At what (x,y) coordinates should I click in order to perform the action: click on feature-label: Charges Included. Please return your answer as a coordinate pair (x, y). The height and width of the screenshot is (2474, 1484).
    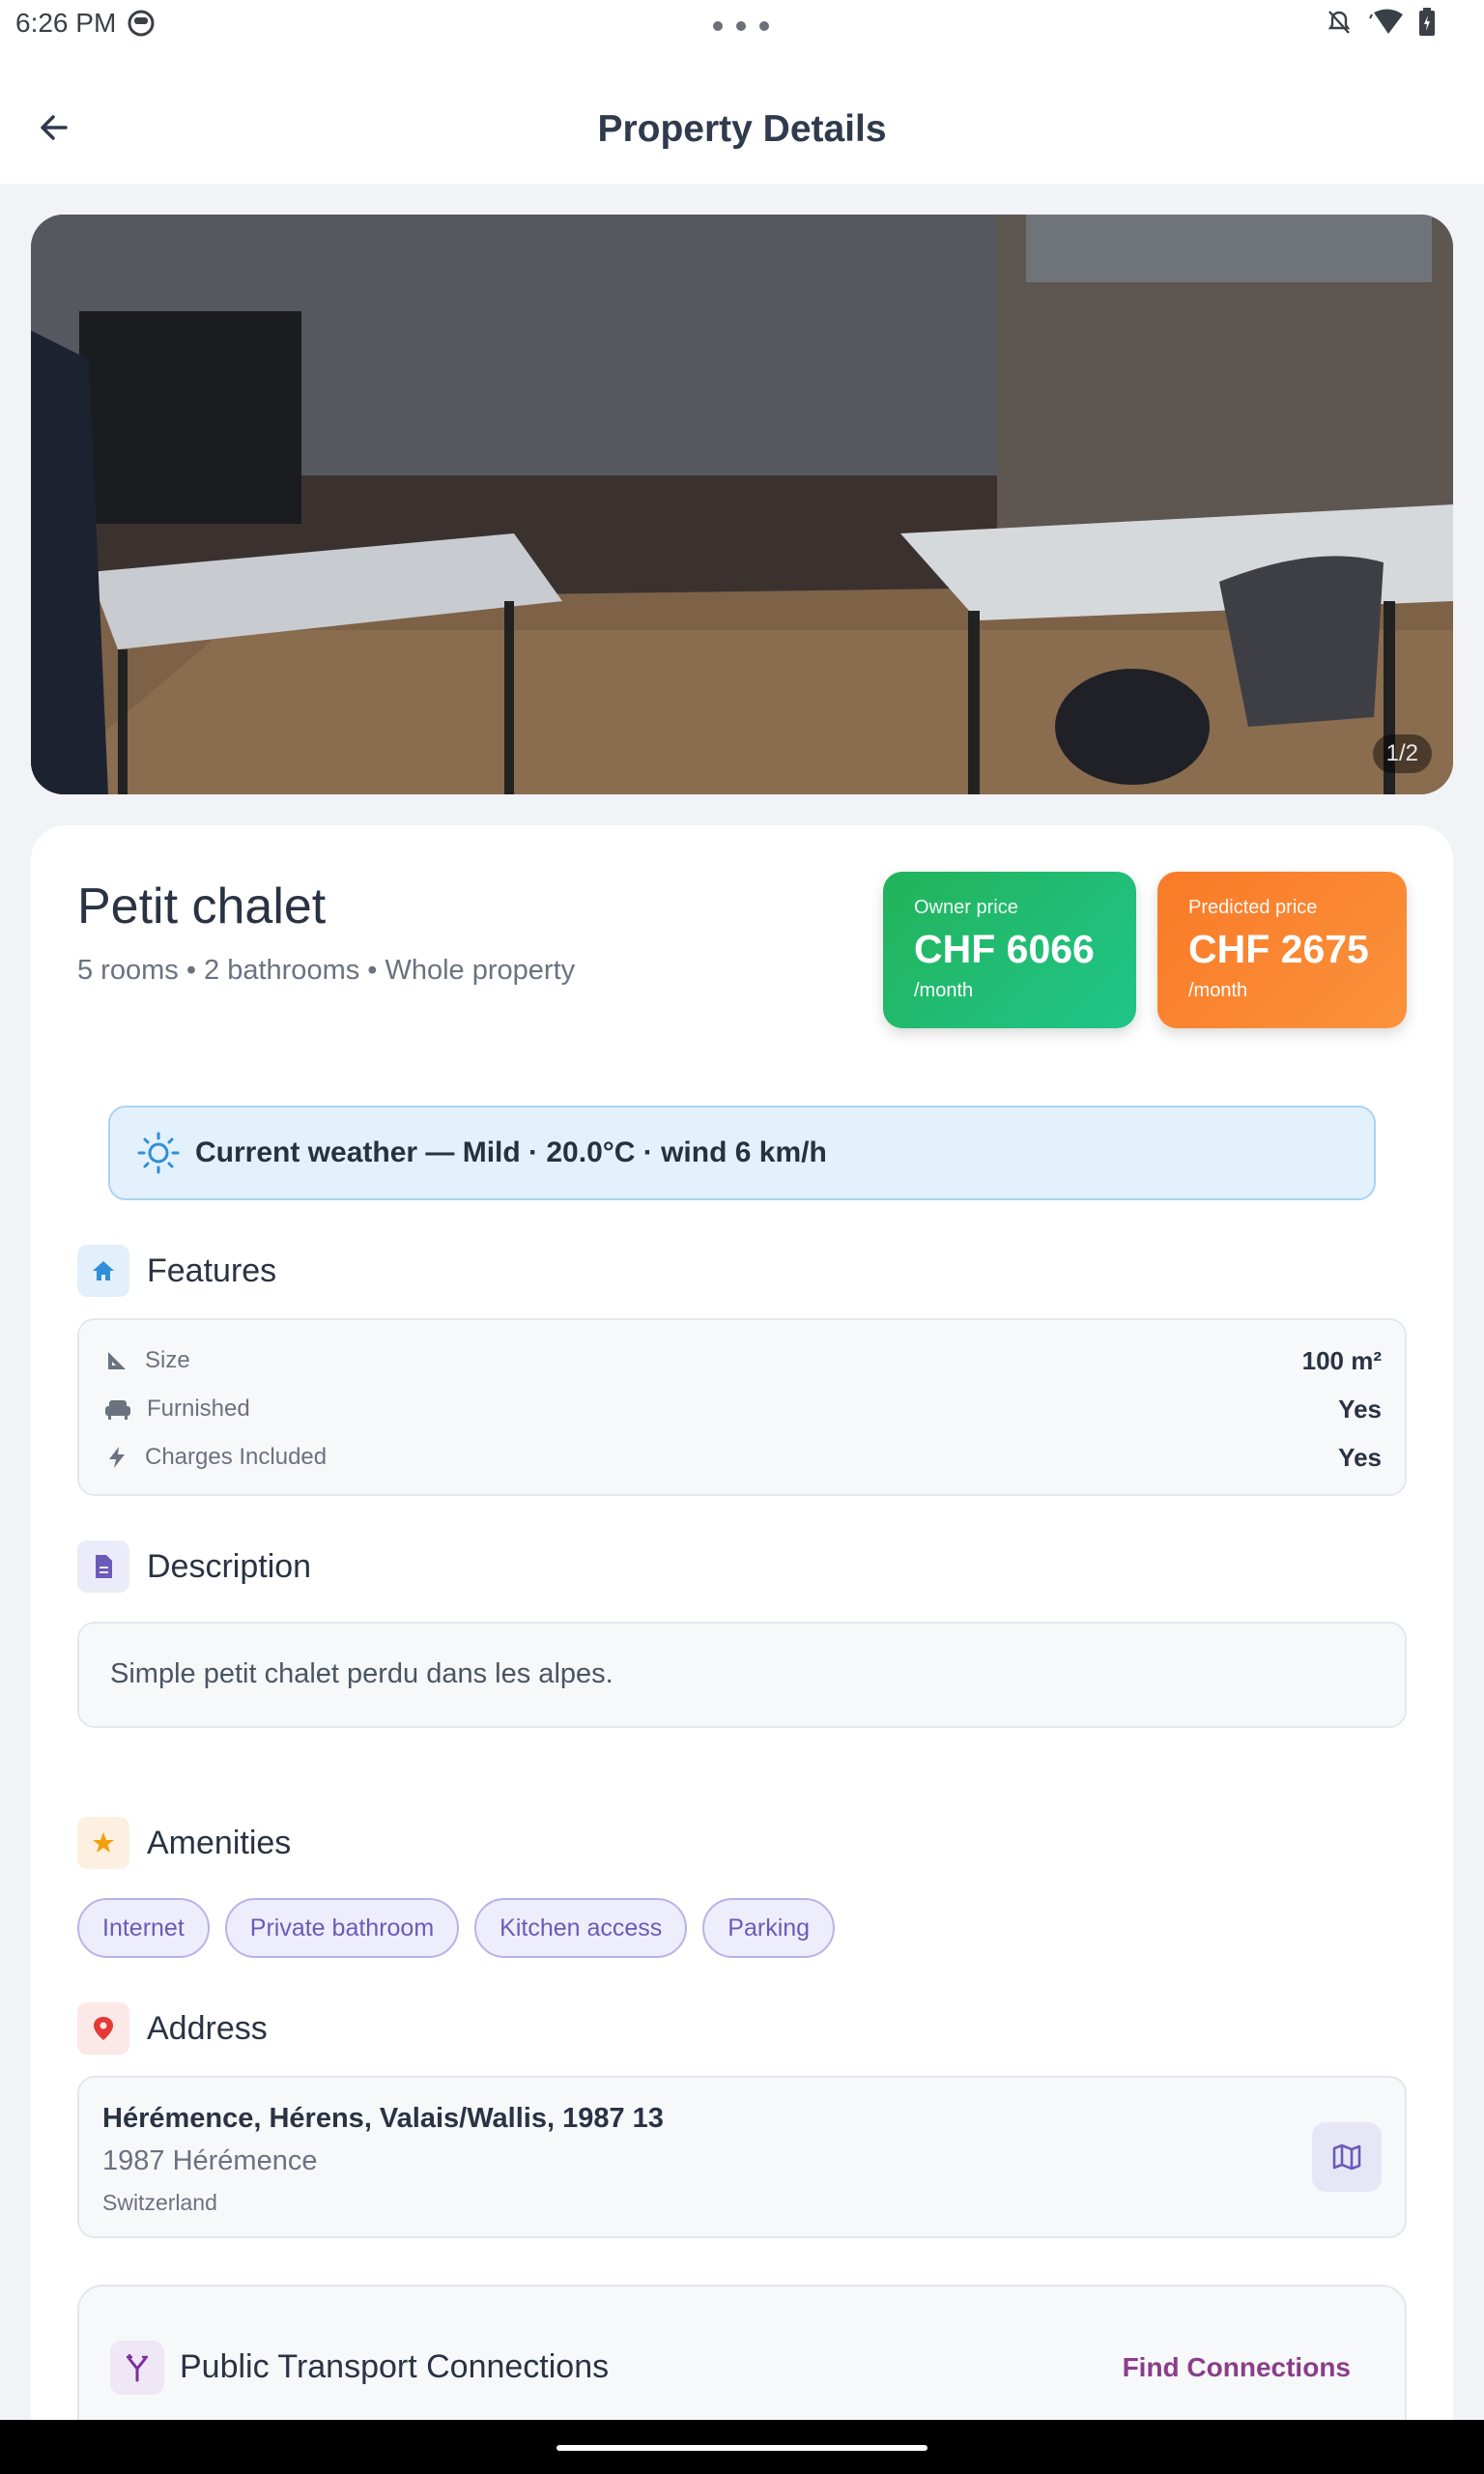
    Looking at the image, I should click on (237, 1457).